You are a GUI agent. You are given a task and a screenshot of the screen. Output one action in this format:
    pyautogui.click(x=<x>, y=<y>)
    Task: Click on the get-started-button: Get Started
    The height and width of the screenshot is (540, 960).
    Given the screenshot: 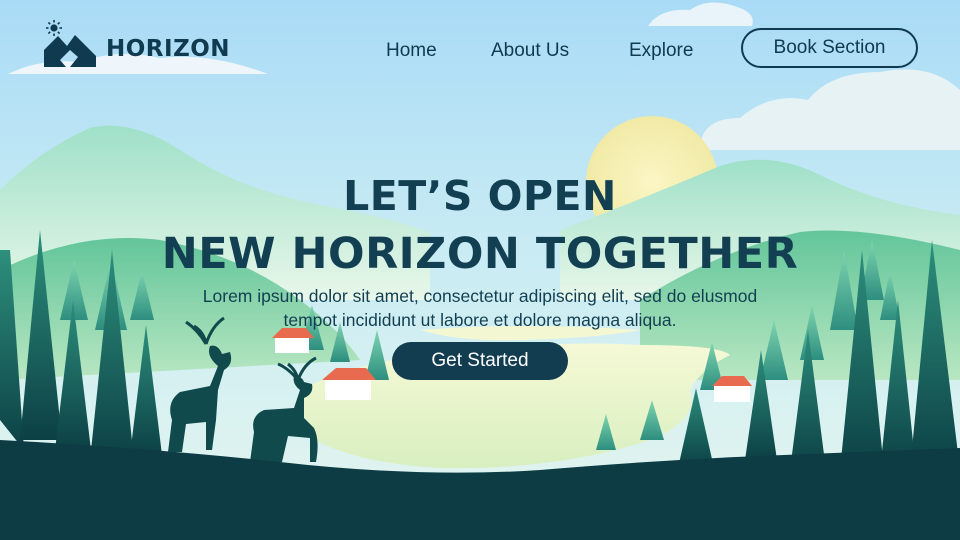 What is the action you would take?
    pyautogui.click(x=480, y=361)
    